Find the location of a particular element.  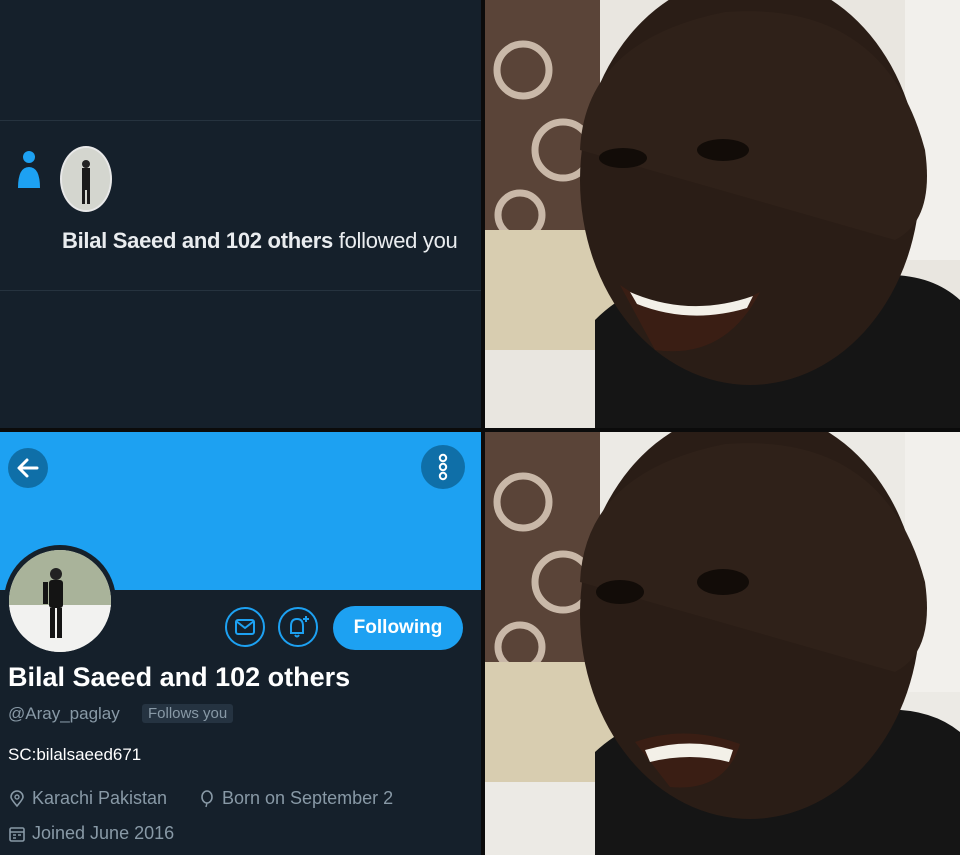

notification-actor: Bilal Saeed is located at coordinates (119, 240).